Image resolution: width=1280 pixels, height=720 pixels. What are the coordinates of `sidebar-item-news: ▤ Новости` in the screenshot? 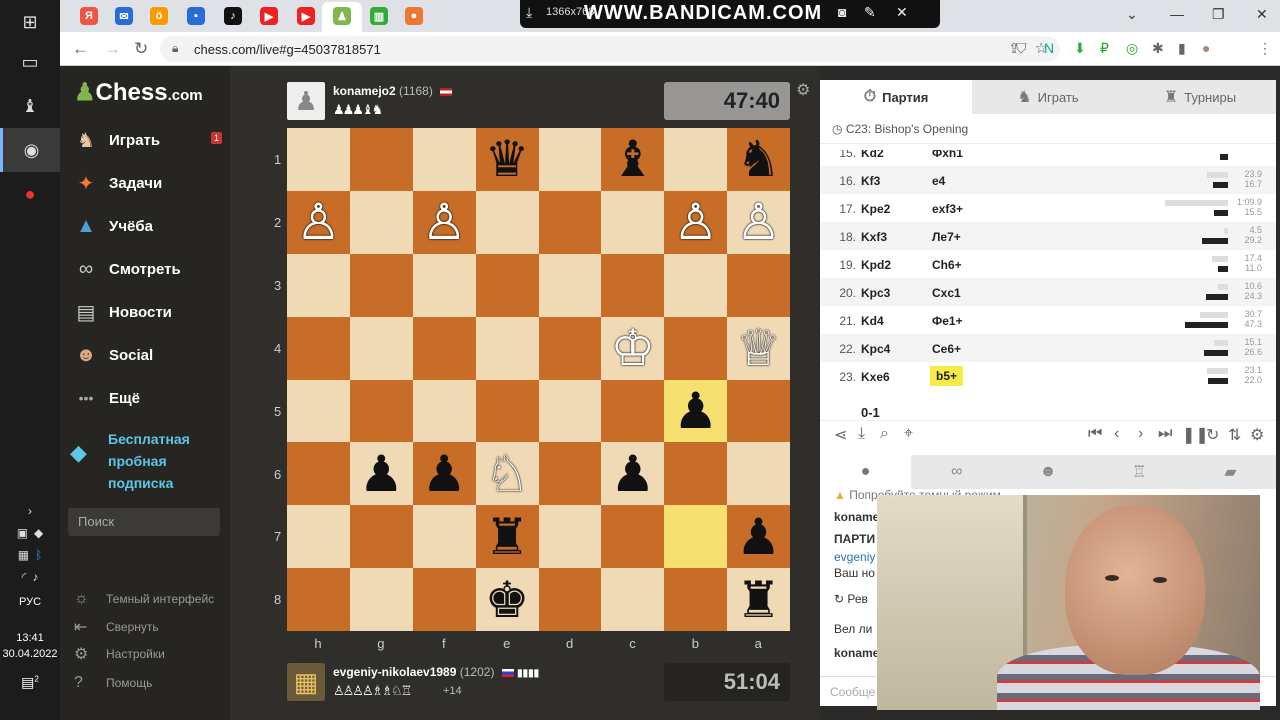 It's located at (145, 312).